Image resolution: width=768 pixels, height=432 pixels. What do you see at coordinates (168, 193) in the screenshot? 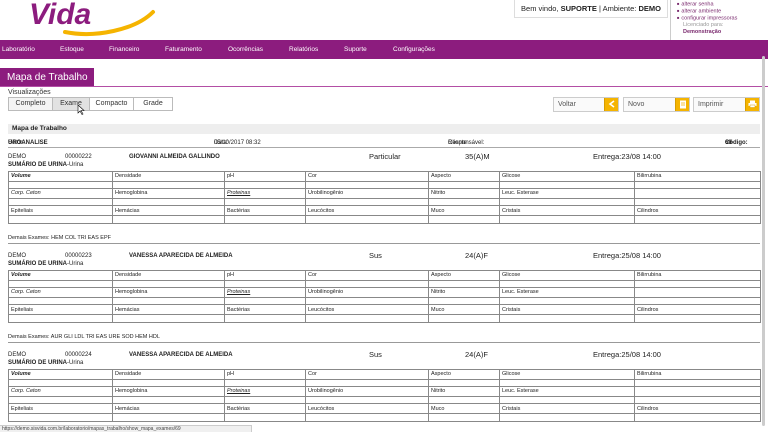
I see `grid-label-cell: Hemoglobina` at bounding box center [168, 193].